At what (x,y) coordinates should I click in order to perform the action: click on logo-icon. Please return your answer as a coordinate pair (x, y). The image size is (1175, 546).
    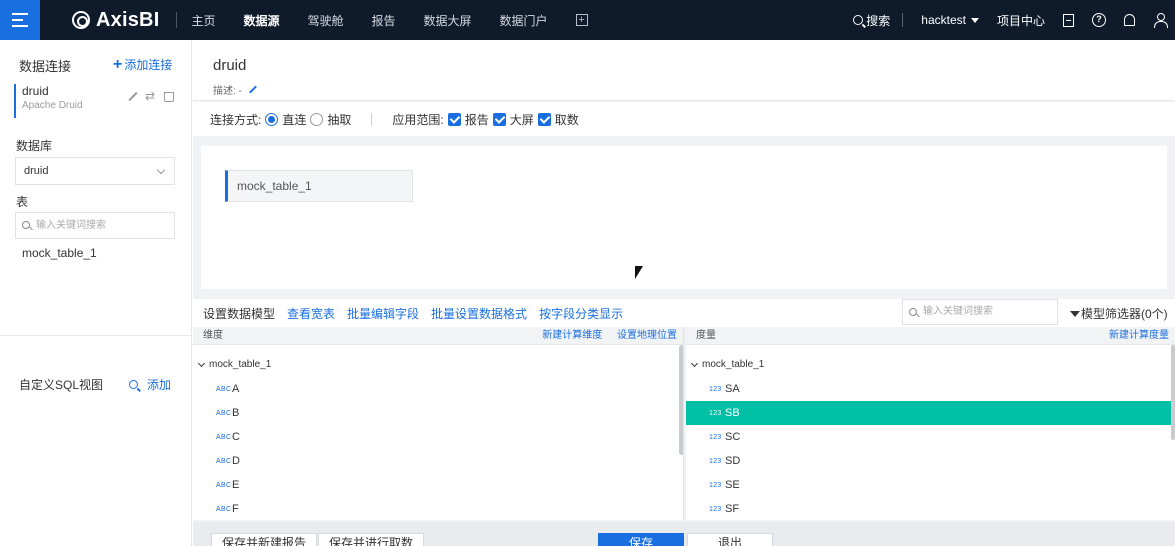
    Looking at the image, I should click on (81, 20).